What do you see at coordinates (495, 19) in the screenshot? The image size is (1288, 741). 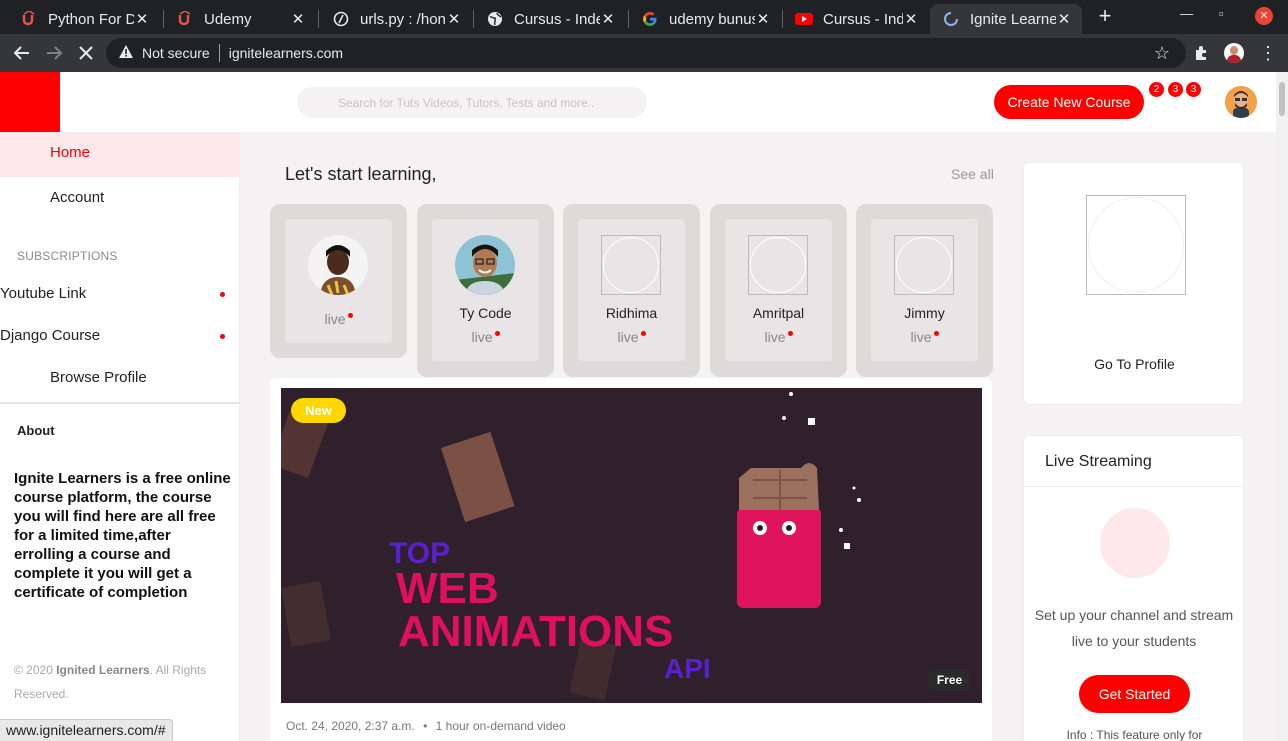 I see `globe-icon` at bounding box center [495, 19].